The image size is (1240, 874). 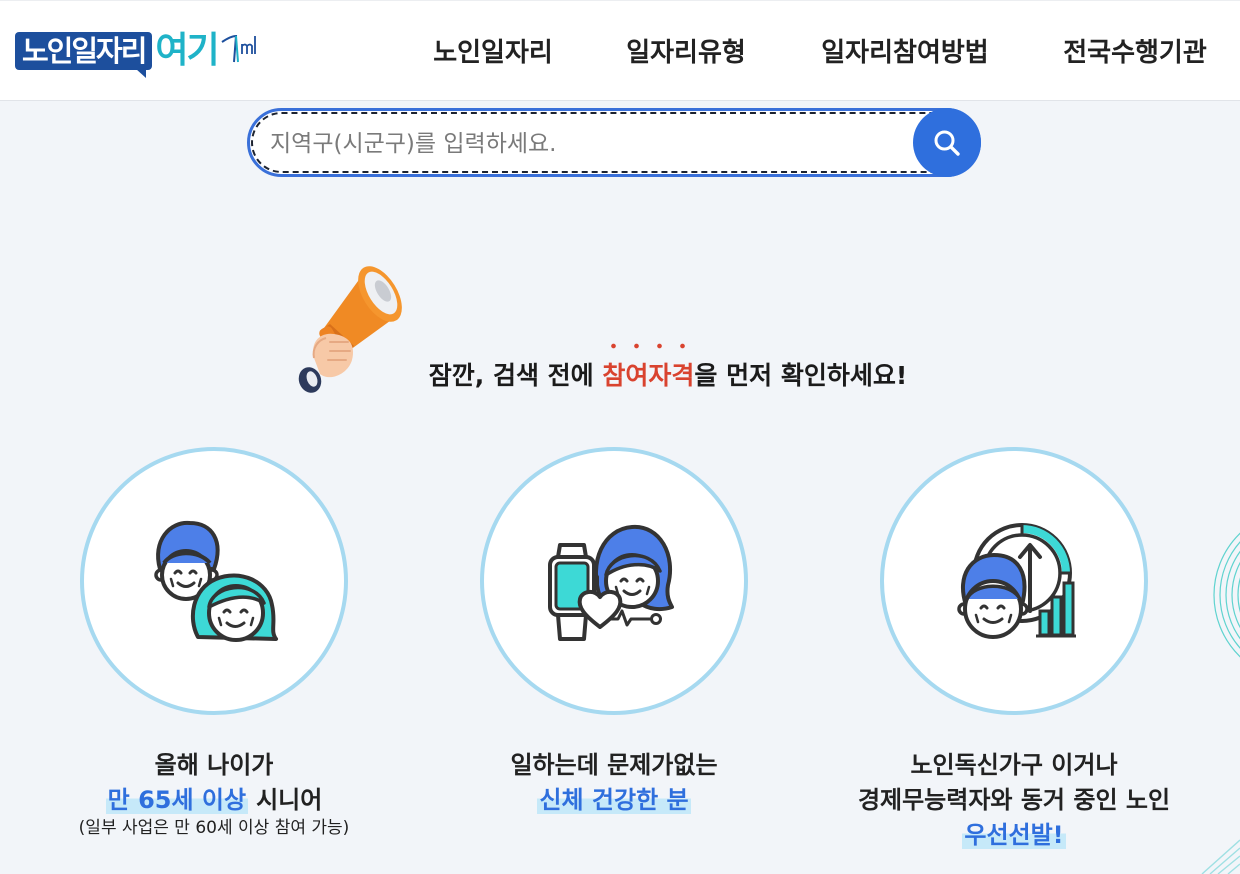 I want to click on senior-economy-chart-icon, so click(x=1016, y=581).